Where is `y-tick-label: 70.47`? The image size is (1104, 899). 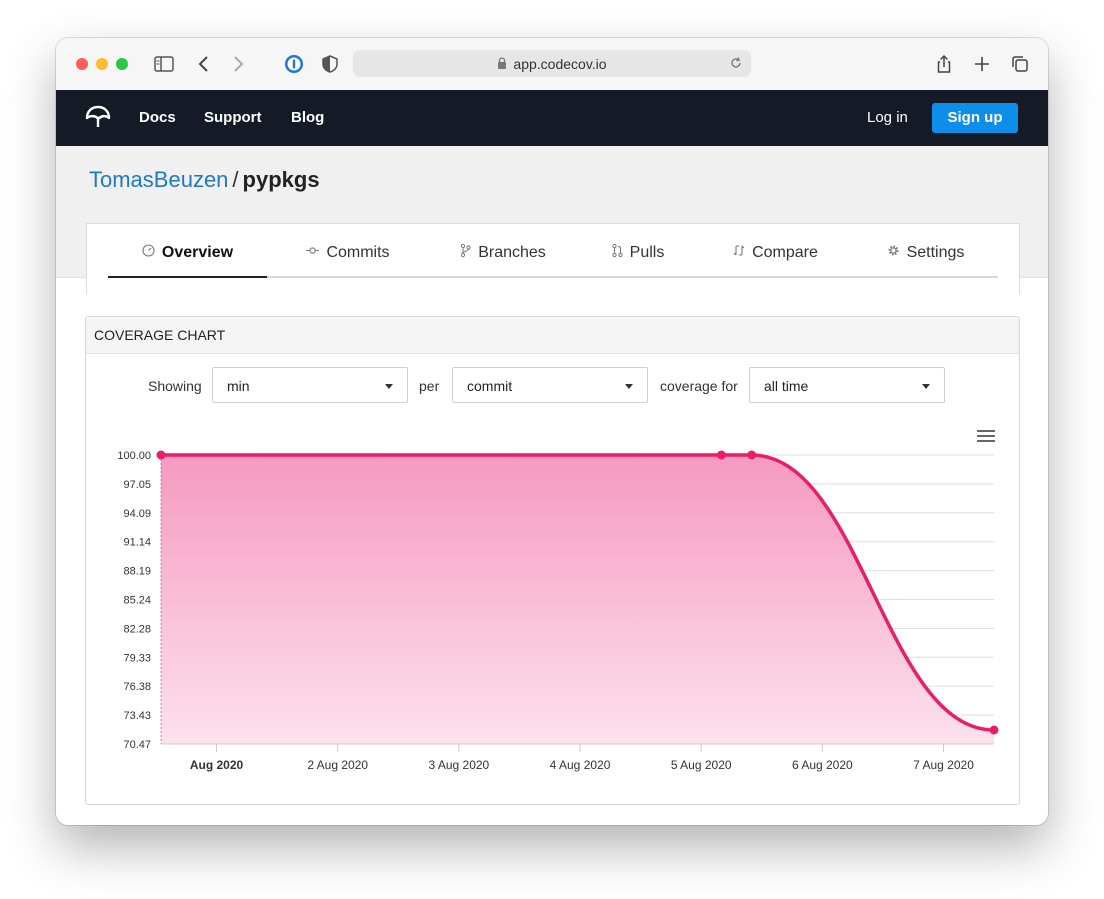
y-tick-label: 70.47 is located at coordinates (137, 745).